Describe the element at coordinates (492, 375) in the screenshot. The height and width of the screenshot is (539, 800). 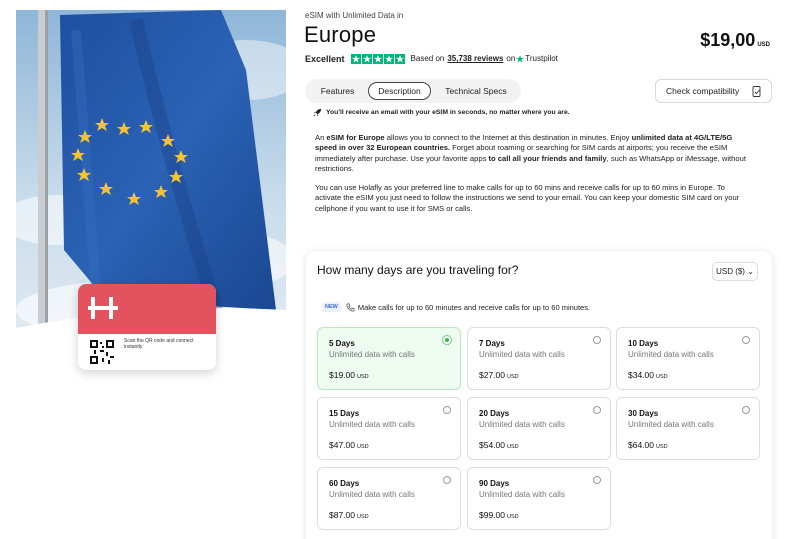
I see `plan-price-value: $27.00` at that location.